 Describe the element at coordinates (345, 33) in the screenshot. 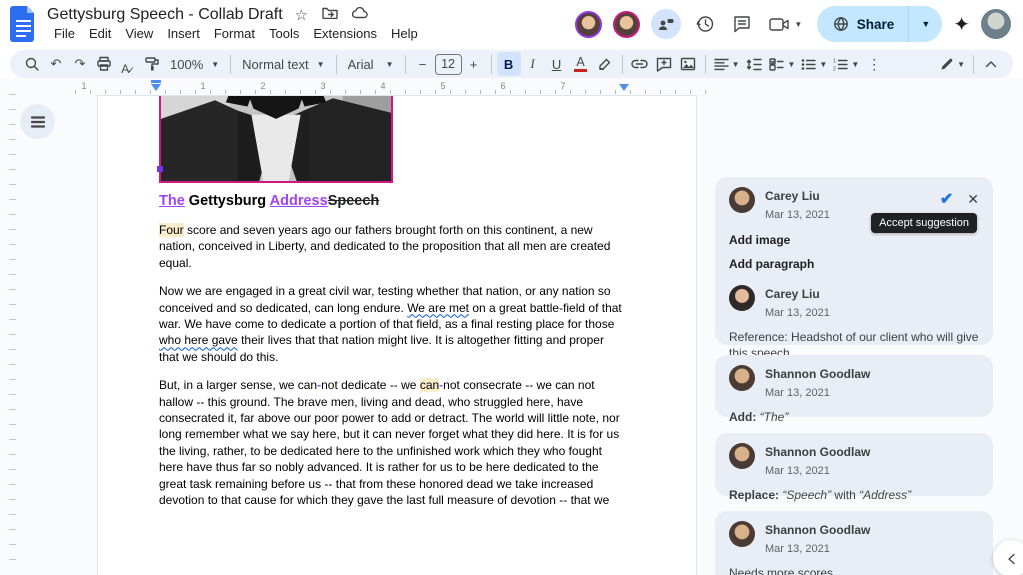

I see `menu-extensions: Extensions` at that location.